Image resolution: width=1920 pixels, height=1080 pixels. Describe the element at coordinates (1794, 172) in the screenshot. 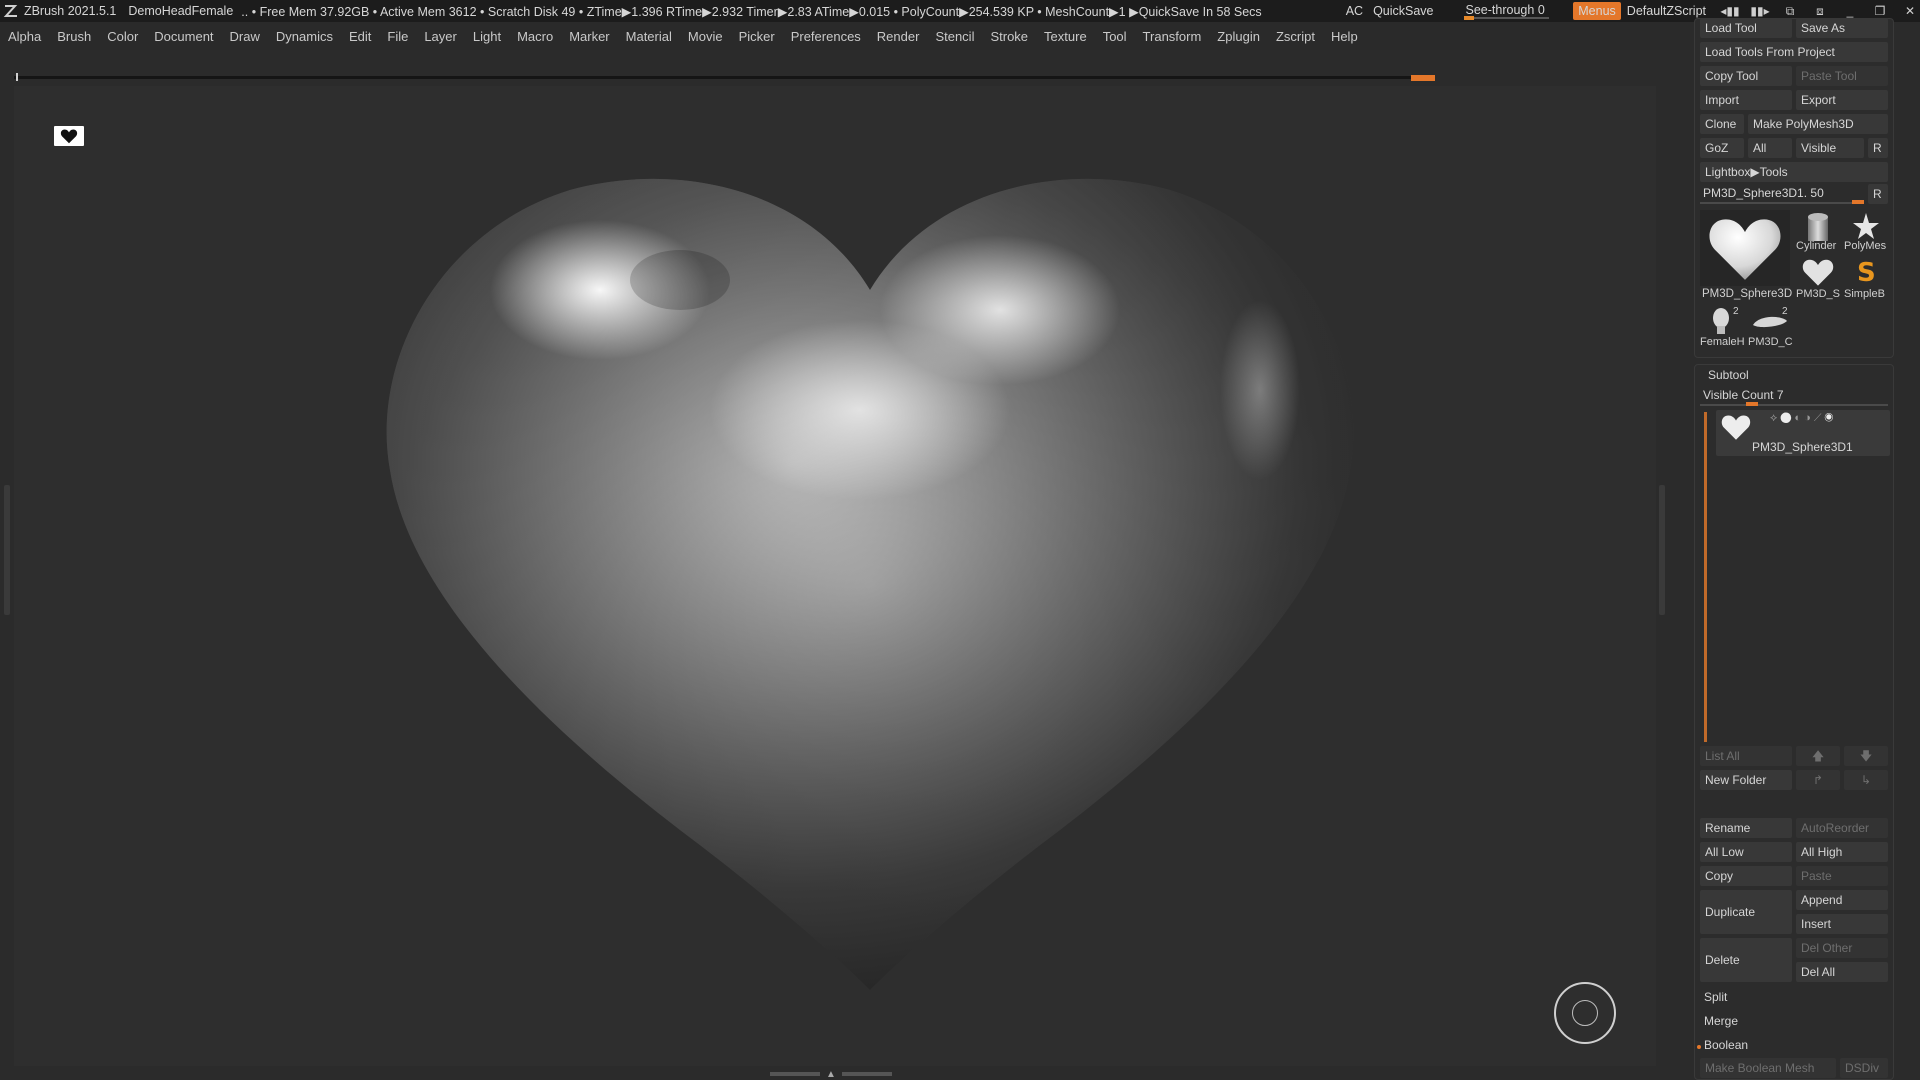

I see `lightbox-tools-button: Lightbox▶Tools` at that location.